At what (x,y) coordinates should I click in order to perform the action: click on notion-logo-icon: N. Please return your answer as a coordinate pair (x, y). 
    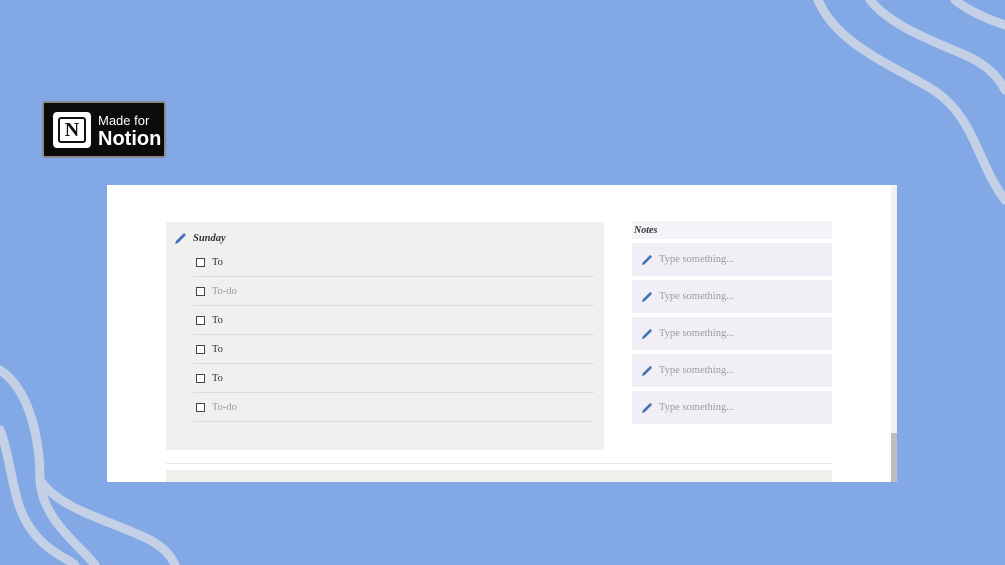
    Looking at the image, I should click on (72, 130).